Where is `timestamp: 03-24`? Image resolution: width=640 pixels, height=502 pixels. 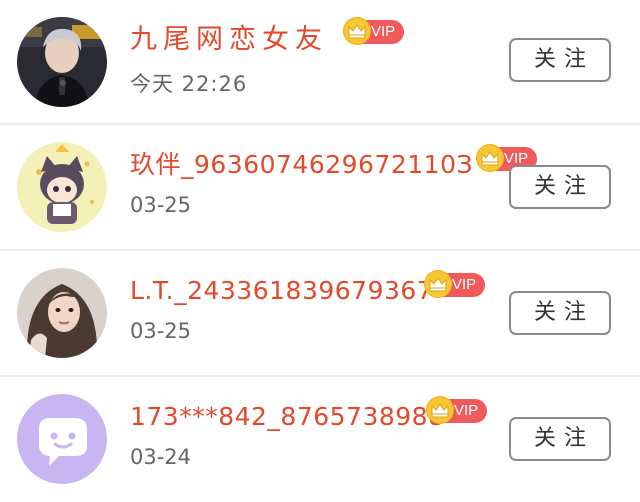
timestamp: 03-24 is located at coordinates (161, 457).